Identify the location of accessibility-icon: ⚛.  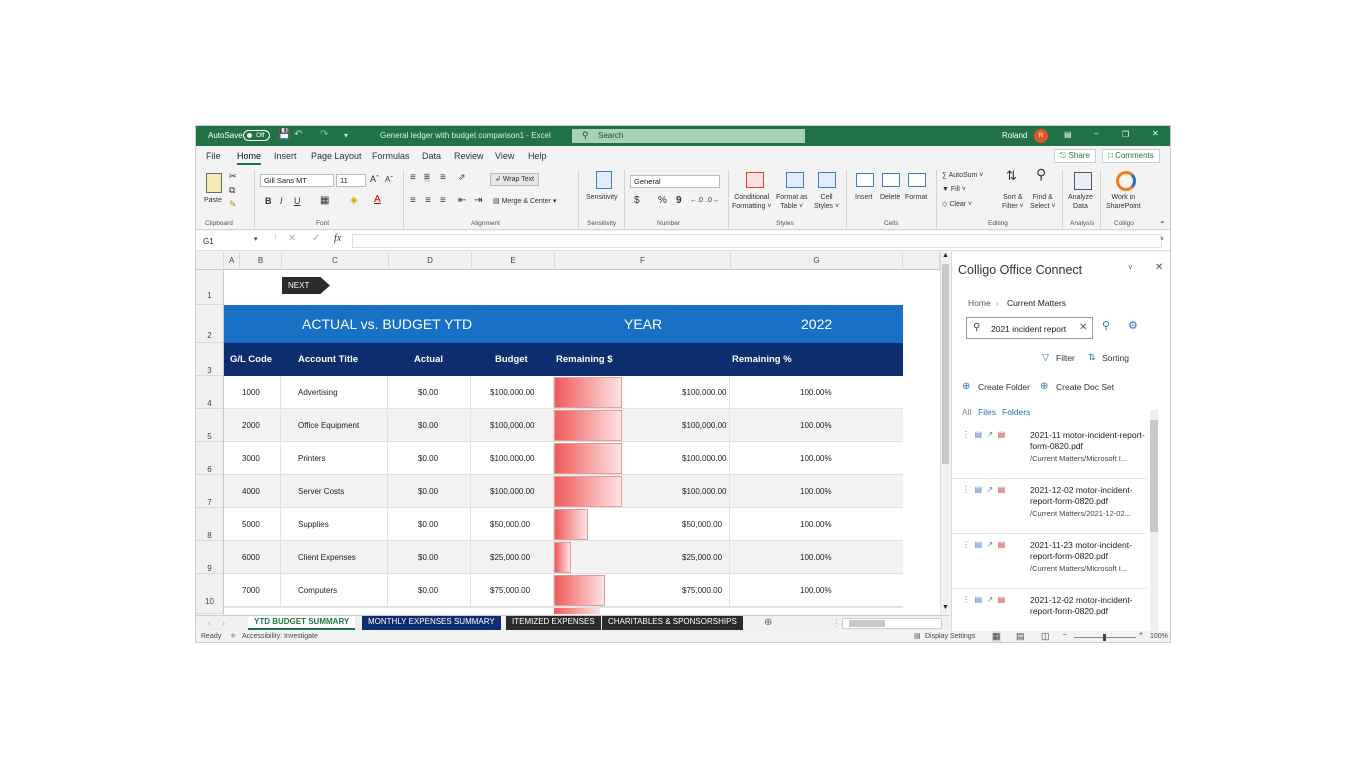
(233, 636).